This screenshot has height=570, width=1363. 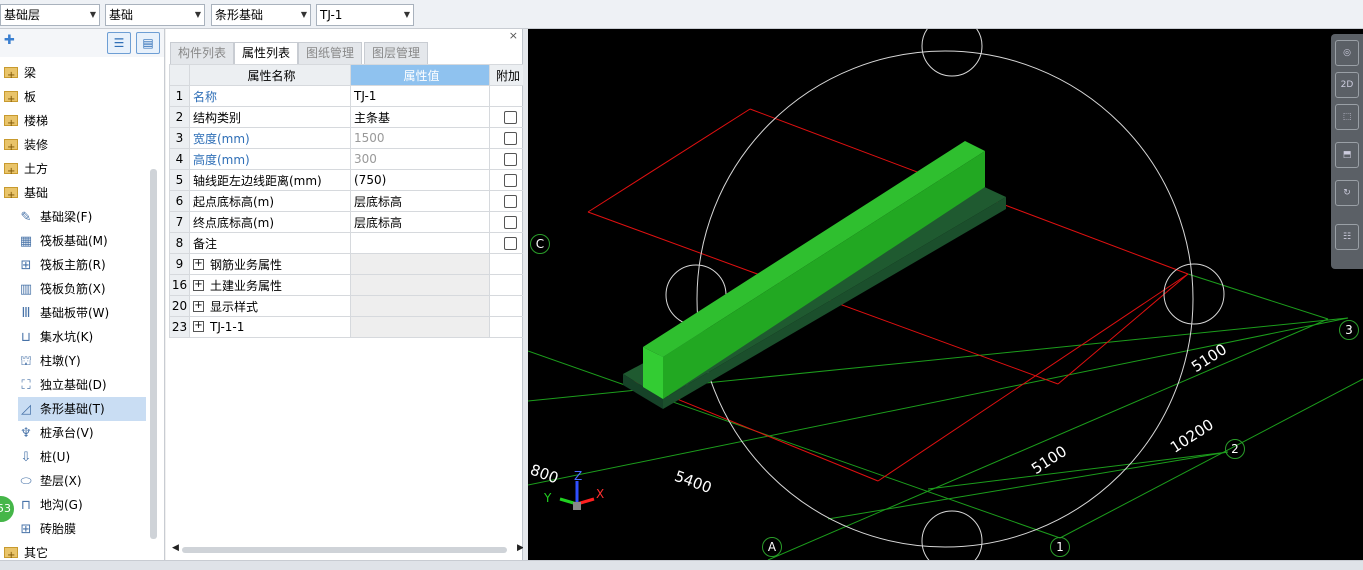 I want to click on axis-bubble-c: C, so click(x=540, y=244).